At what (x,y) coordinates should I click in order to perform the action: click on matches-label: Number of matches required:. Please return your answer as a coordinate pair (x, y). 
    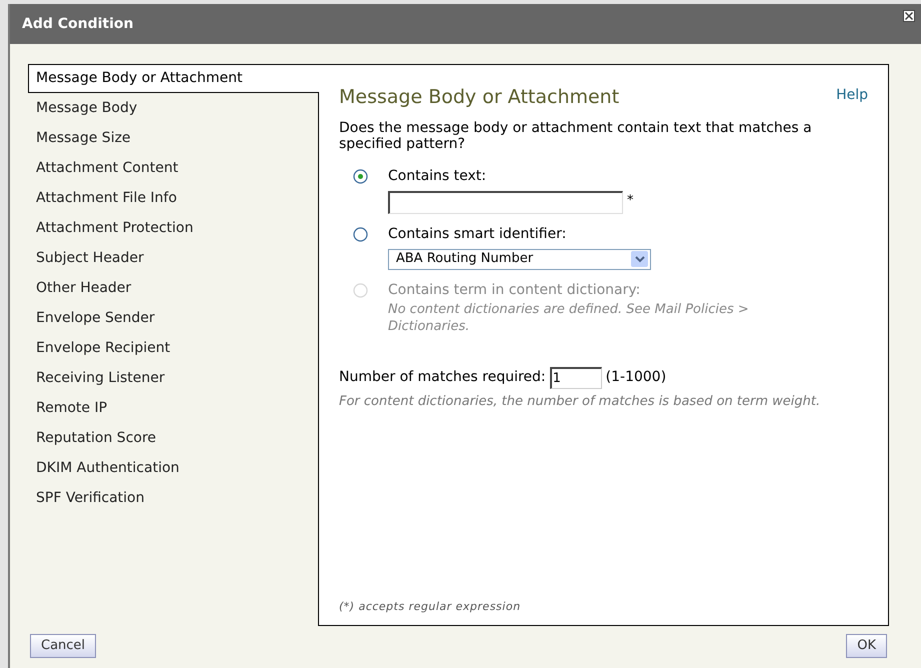
    Looking at the image, I should click on (442, 377).